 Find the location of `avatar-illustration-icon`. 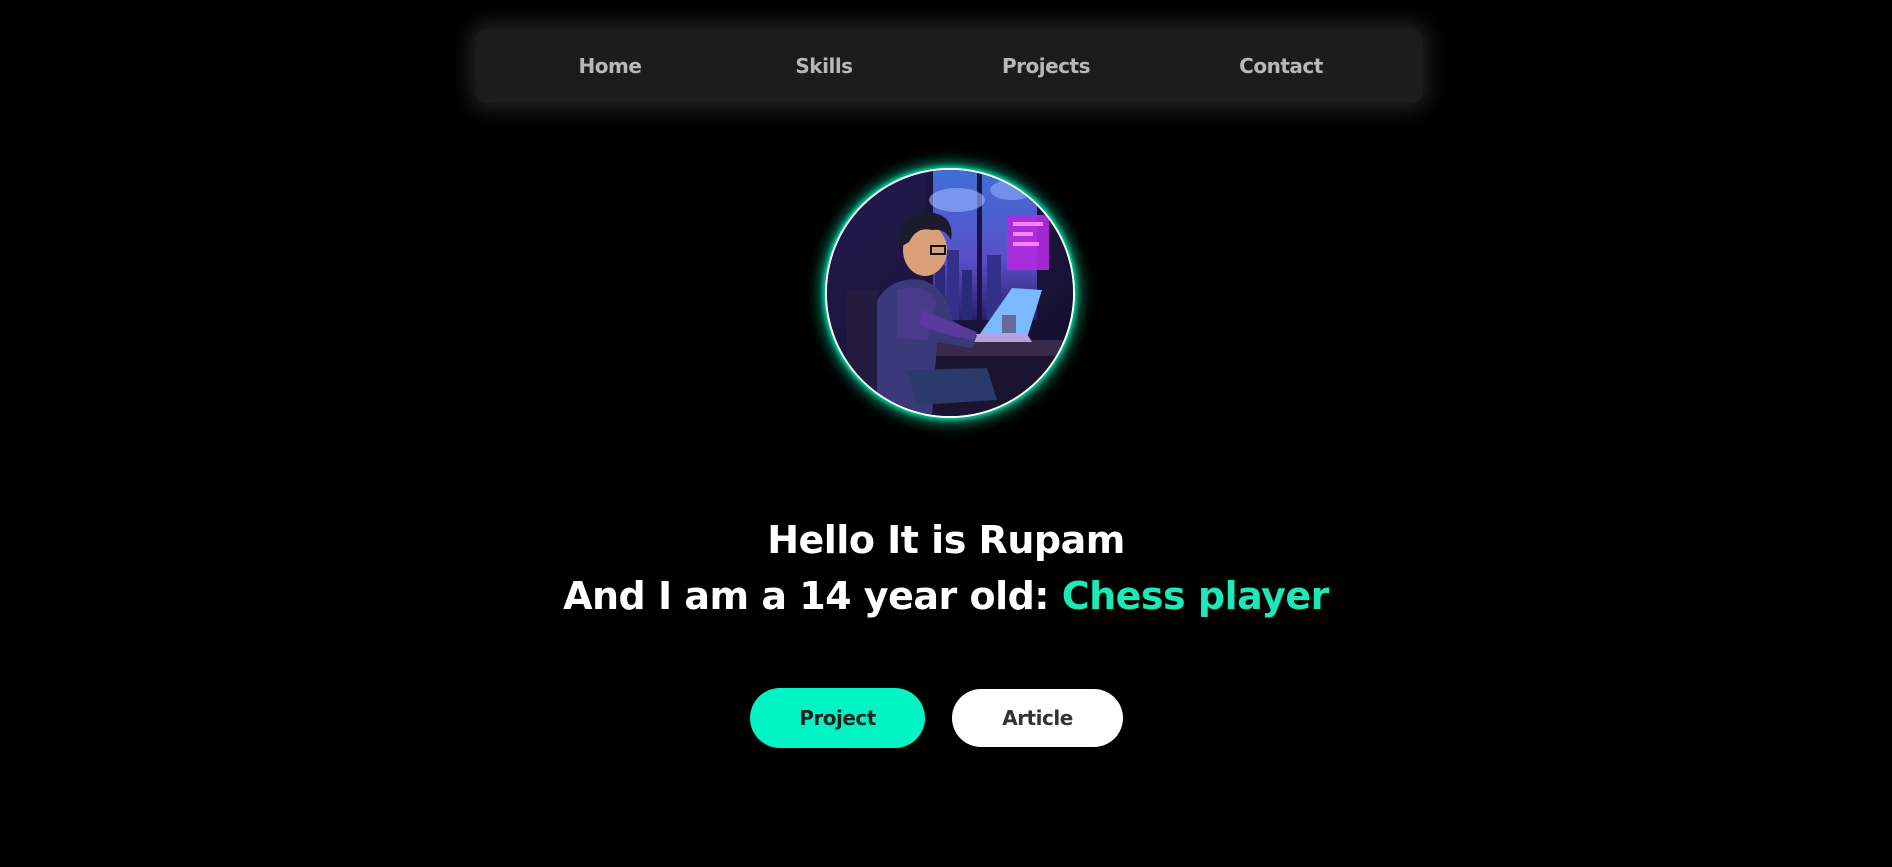

avatar-illustration-icon is located at coordinates (950, 293).